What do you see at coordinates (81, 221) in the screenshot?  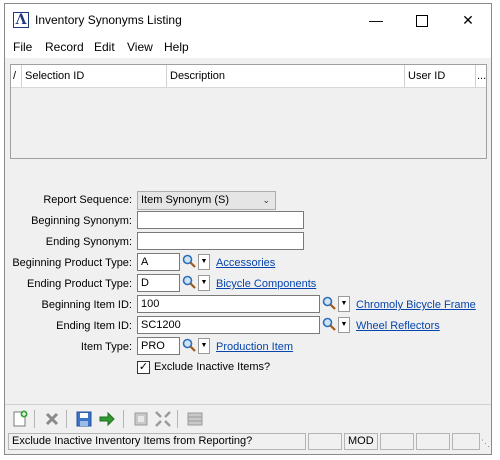 I see `beginning-synonym-label: Beginning Synonym:` at bounding box center [81, 221].